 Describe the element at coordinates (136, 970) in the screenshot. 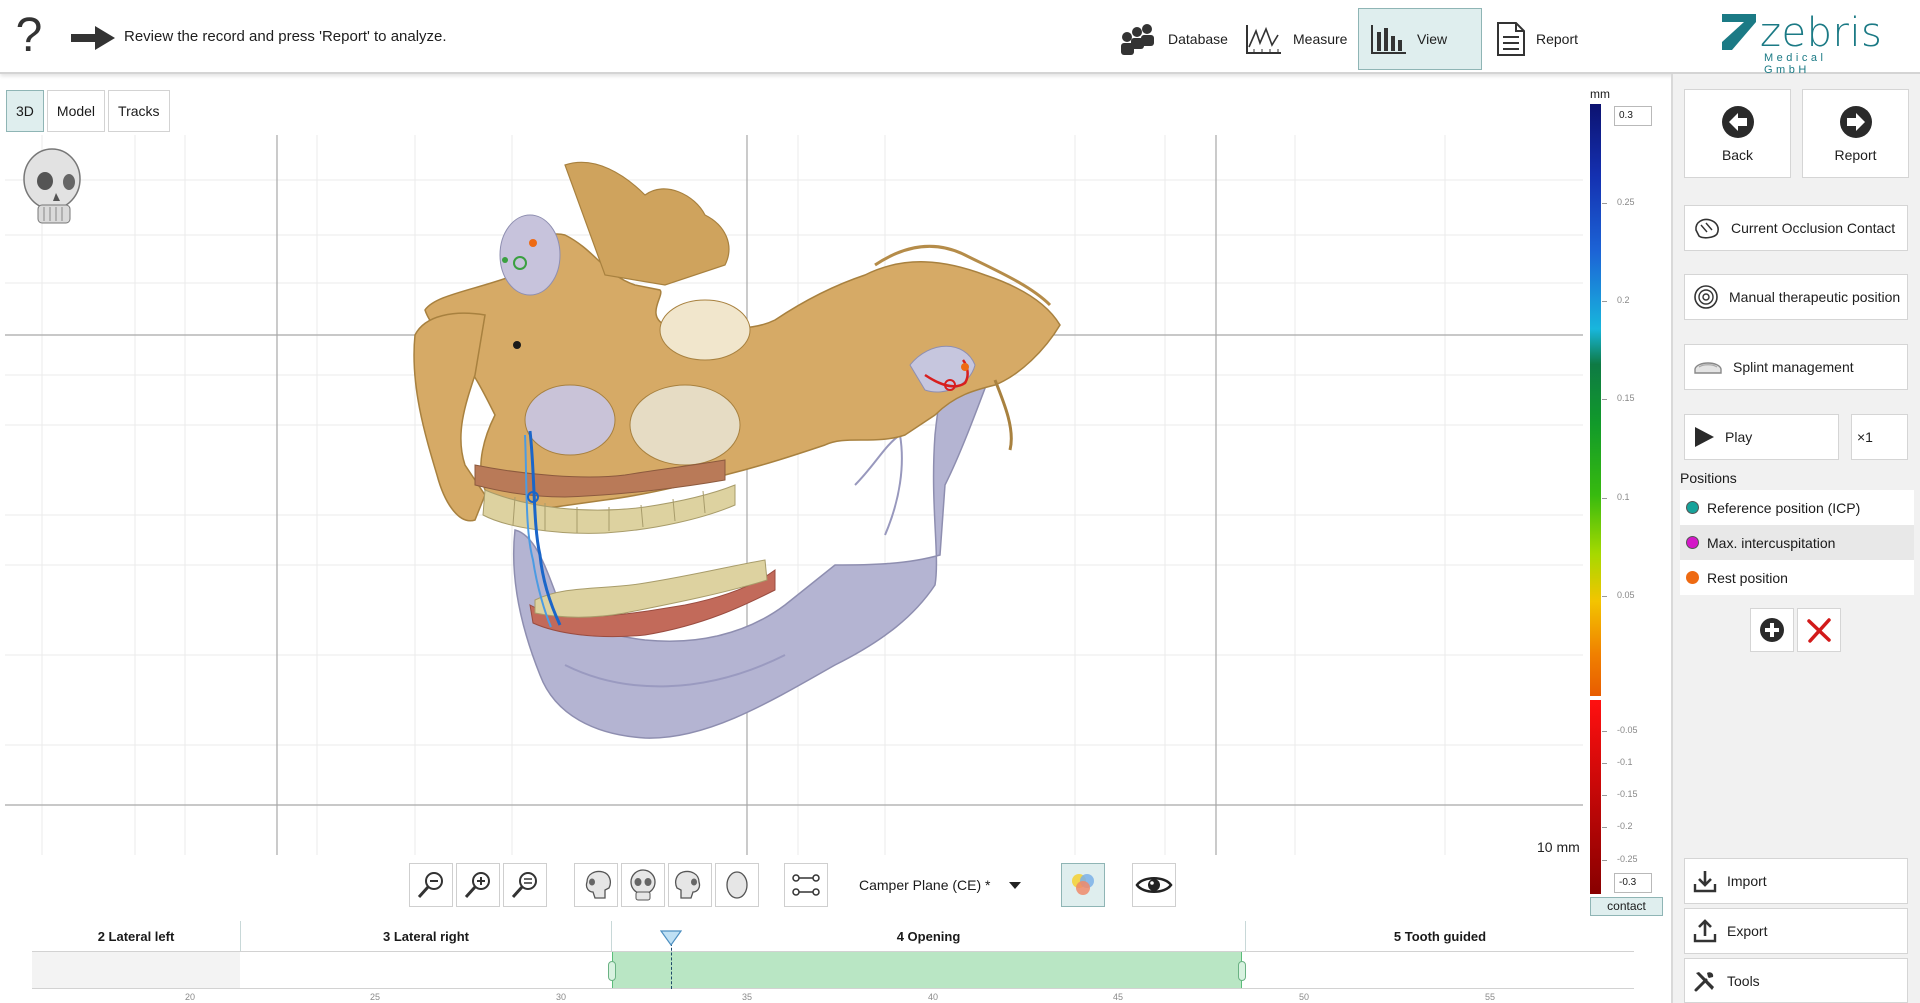

I see `timeline-track-disabled` at that location.